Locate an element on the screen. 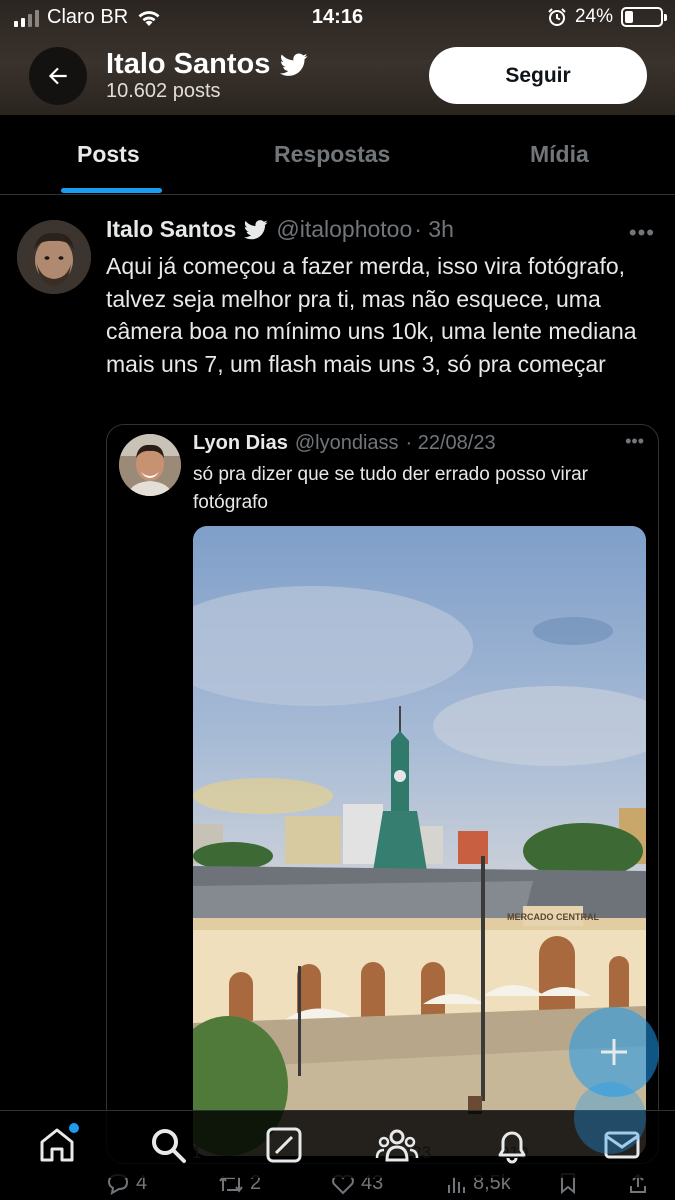 This screenshot has width=675, height=1200. tweet-header: Italo Santos @italophotoo · 3h is located at coordinates (280, 229).